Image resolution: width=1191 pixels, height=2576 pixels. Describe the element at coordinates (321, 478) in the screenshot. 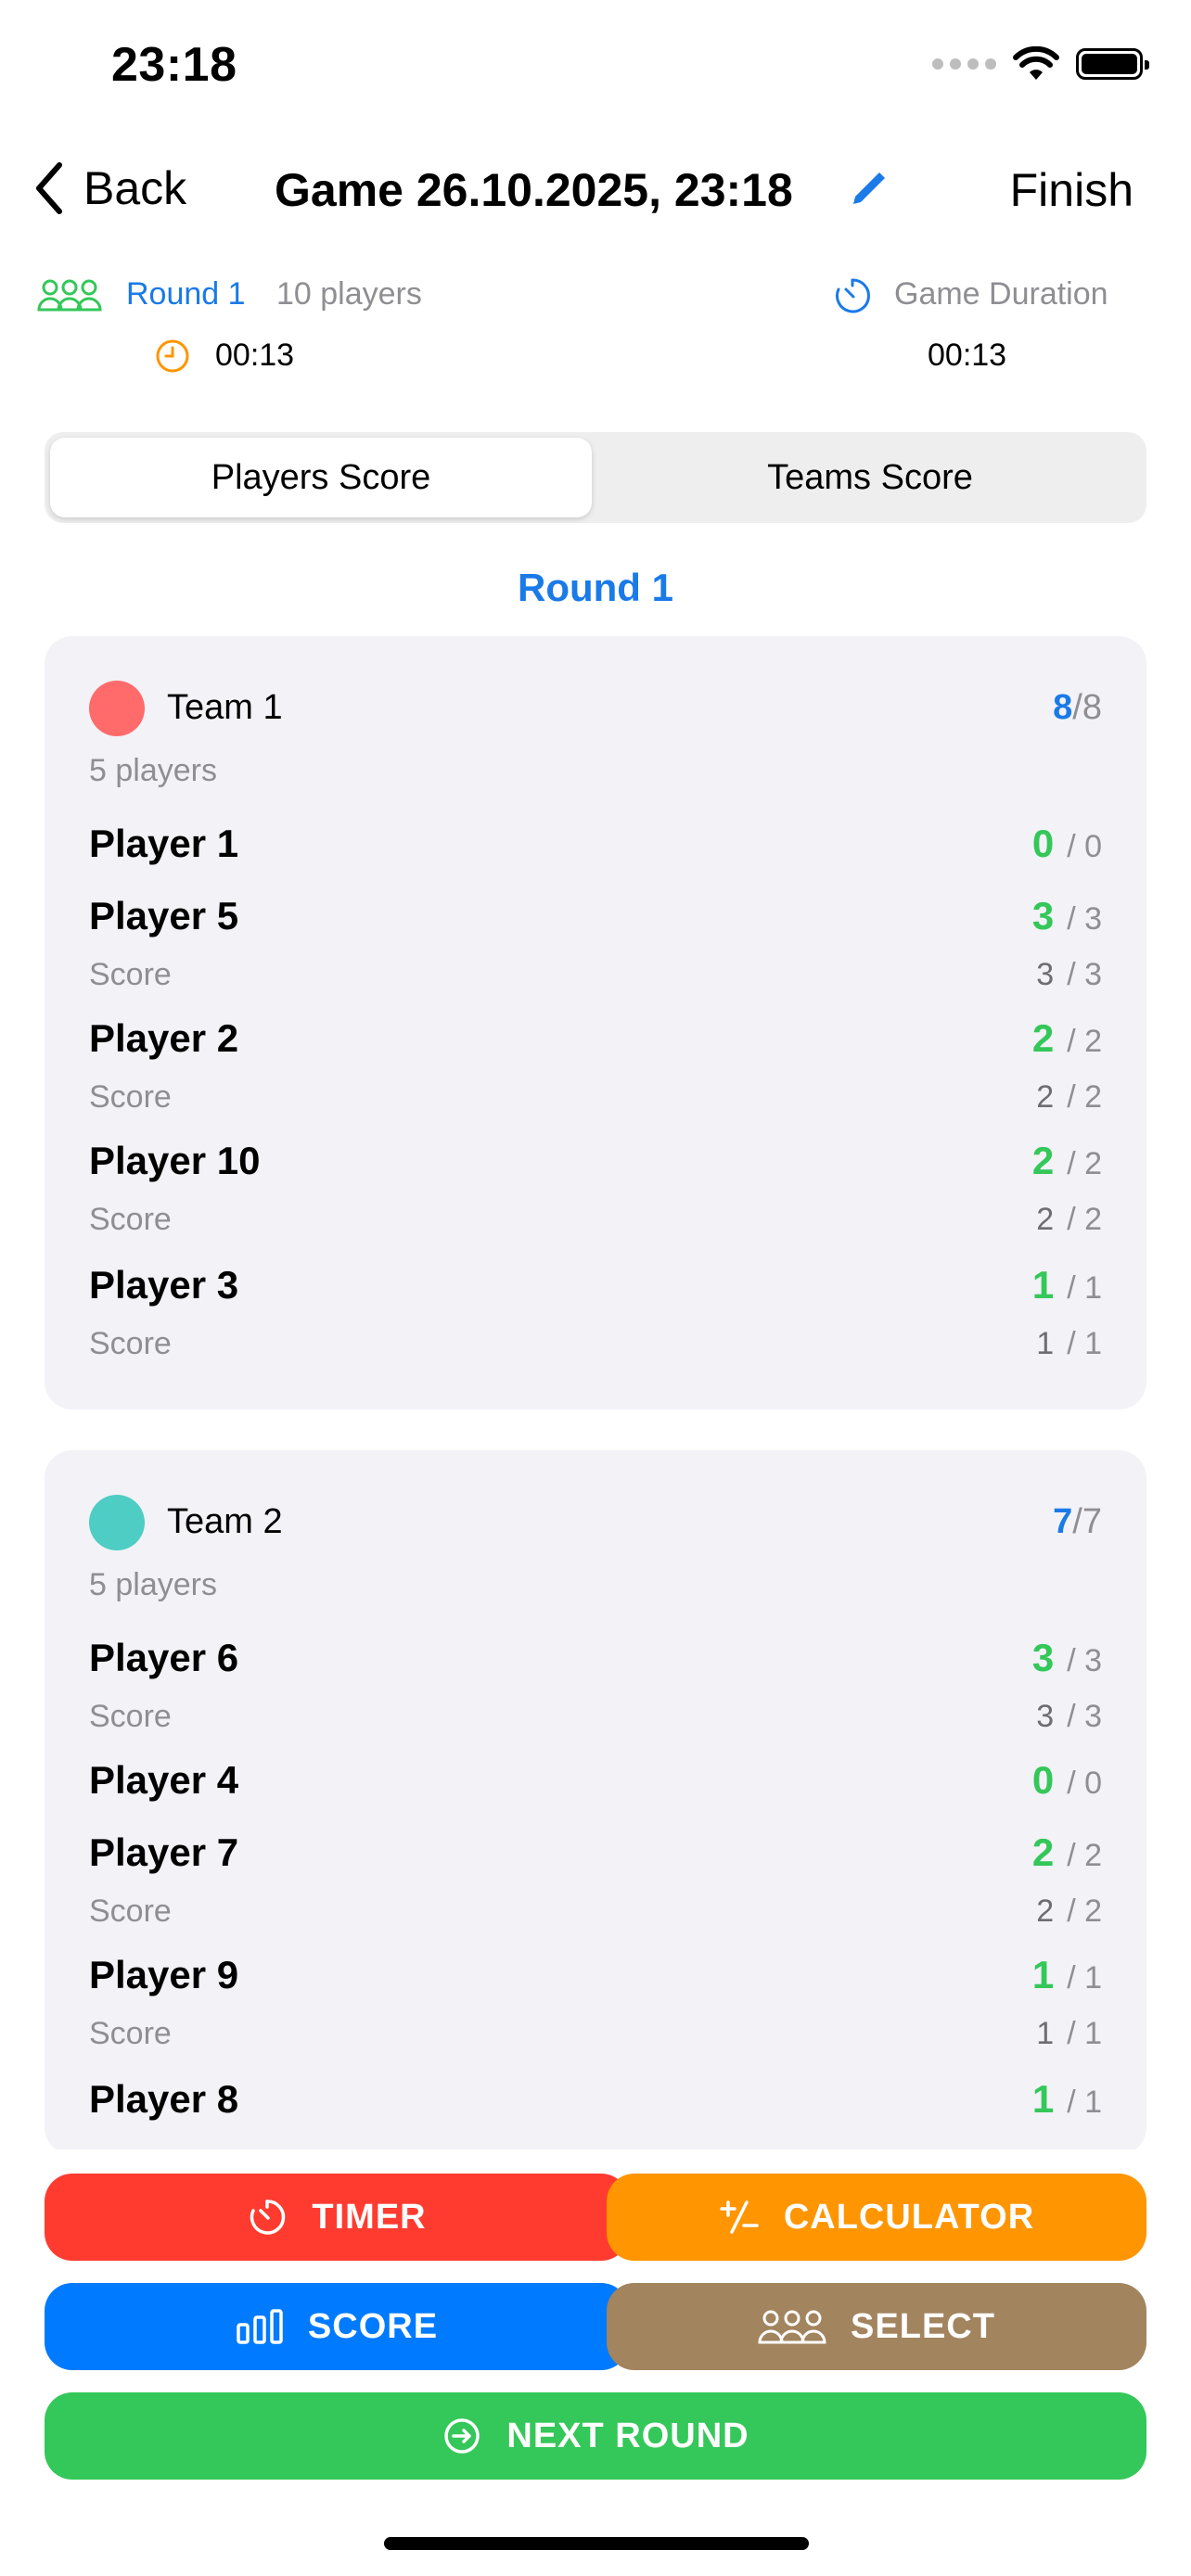

I see `tab-players-score: Players Score` at that location.